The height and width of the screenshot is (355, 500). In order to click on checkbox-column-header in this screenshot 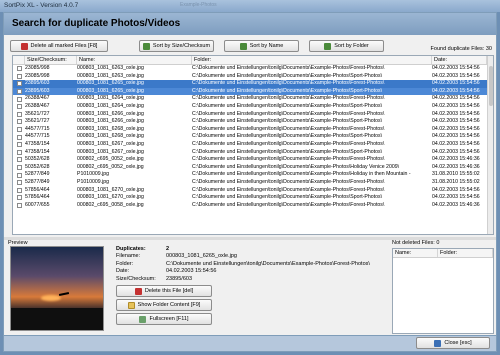, I will do `click(19, 60)`.